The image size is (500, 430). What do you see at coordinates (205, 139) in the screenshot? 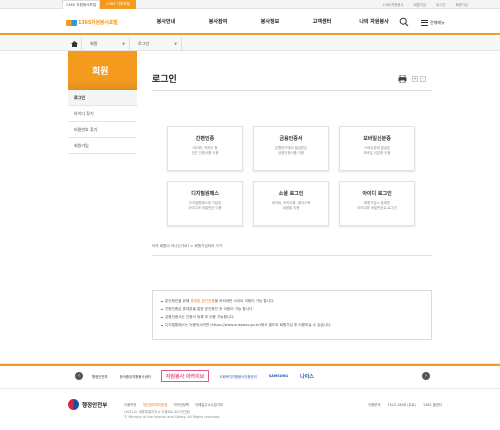
I see `card-title: 간편인증` at bounding box center [205, 139].